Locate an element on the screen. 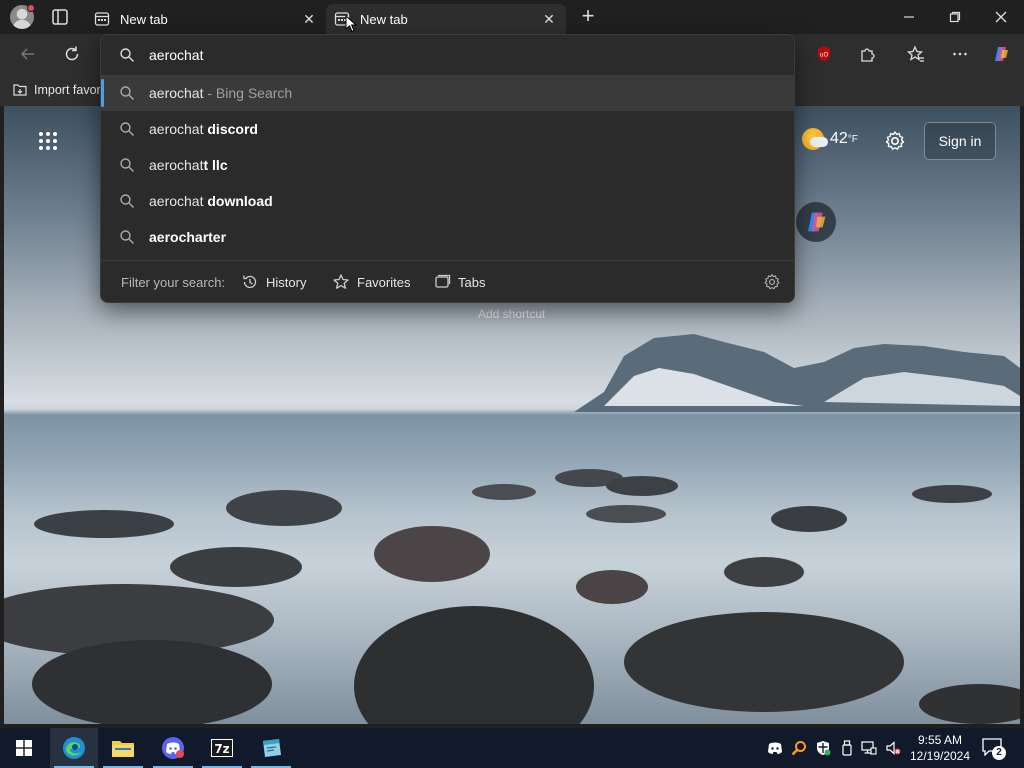  refresh-icon is located at coordinates (72, 53).